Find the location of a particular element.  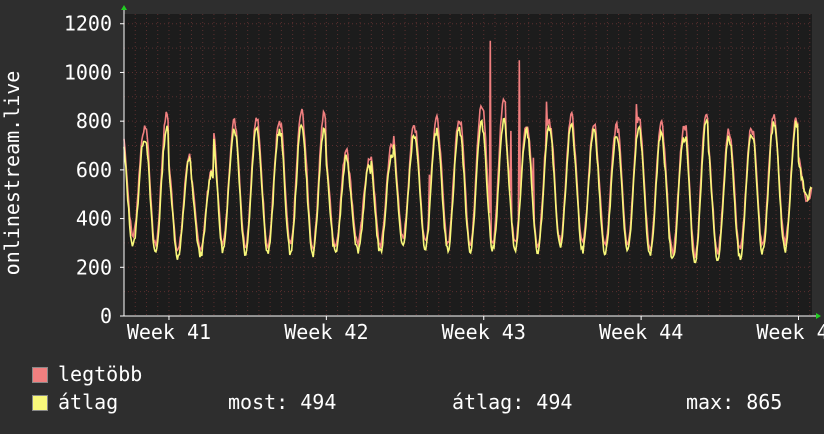

x-tick-label: Week 44 is located at coordinates (641, 332).